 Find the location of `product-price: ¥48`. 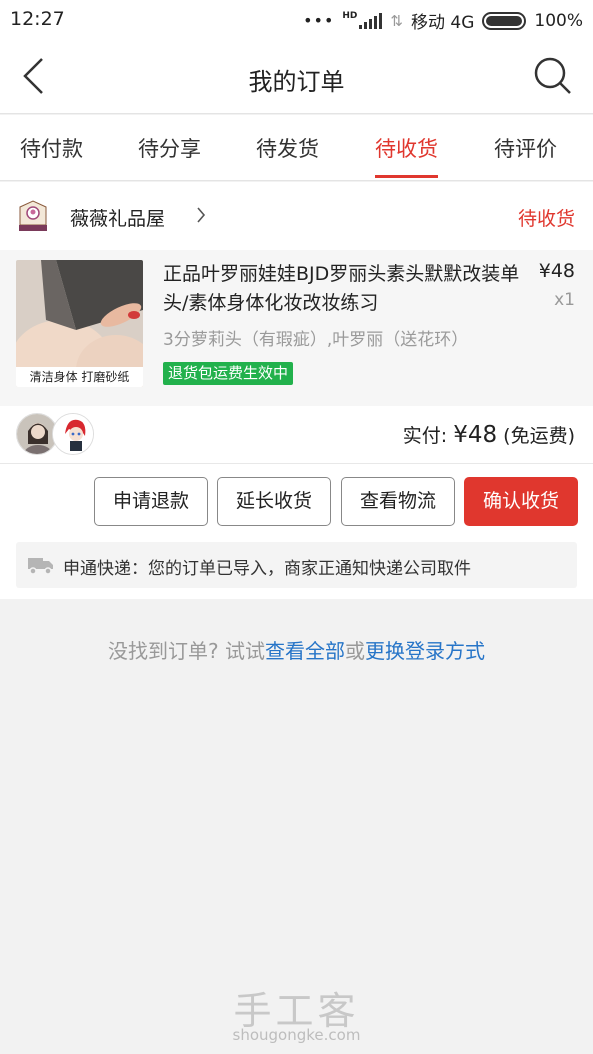

product-price: ¥48 is located at coordinates (556, 271).